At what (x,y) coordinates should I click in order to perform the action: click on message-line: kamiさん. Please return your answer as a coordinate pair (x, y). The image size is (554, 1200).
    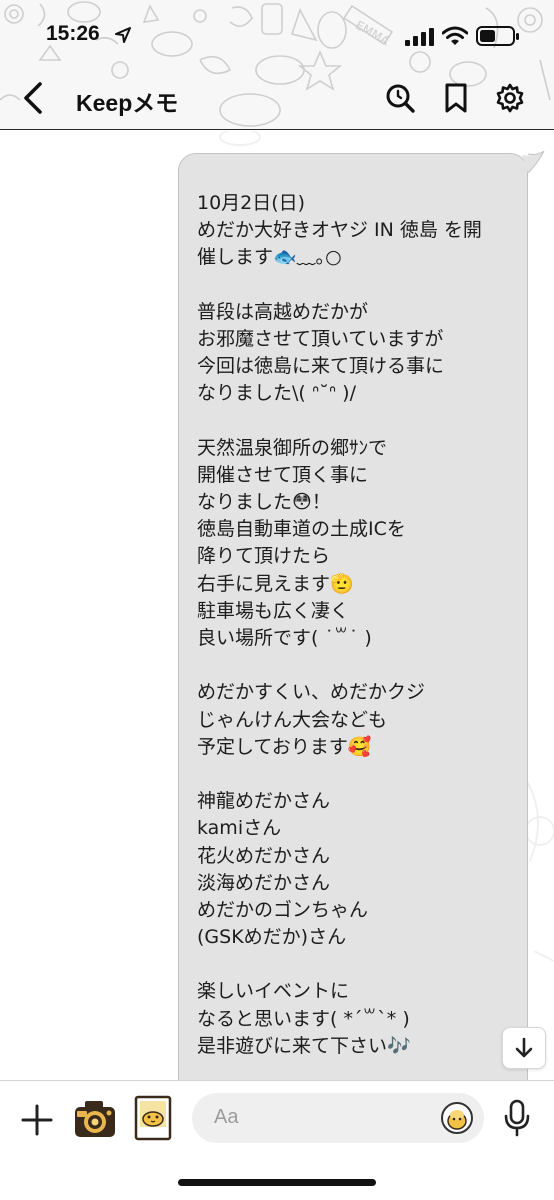
    Looking at the image, I should click on (239, 828).